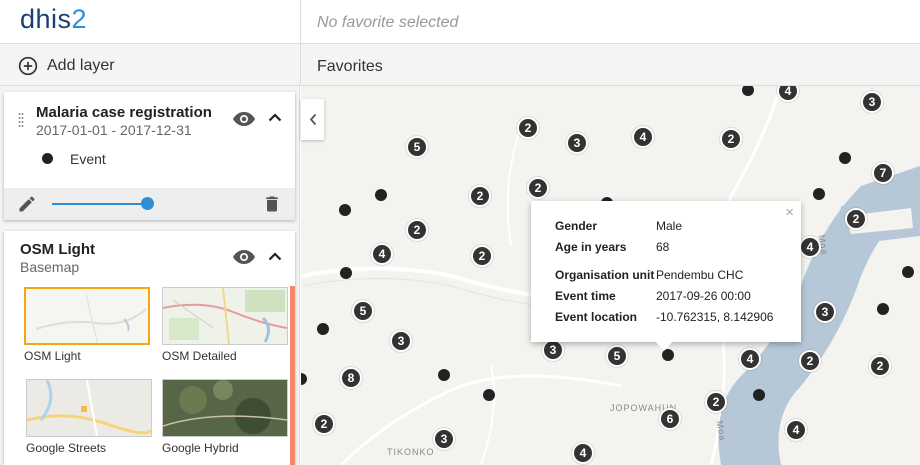  I want to click on layer-title: Malaria case registration, so click(124, 112).